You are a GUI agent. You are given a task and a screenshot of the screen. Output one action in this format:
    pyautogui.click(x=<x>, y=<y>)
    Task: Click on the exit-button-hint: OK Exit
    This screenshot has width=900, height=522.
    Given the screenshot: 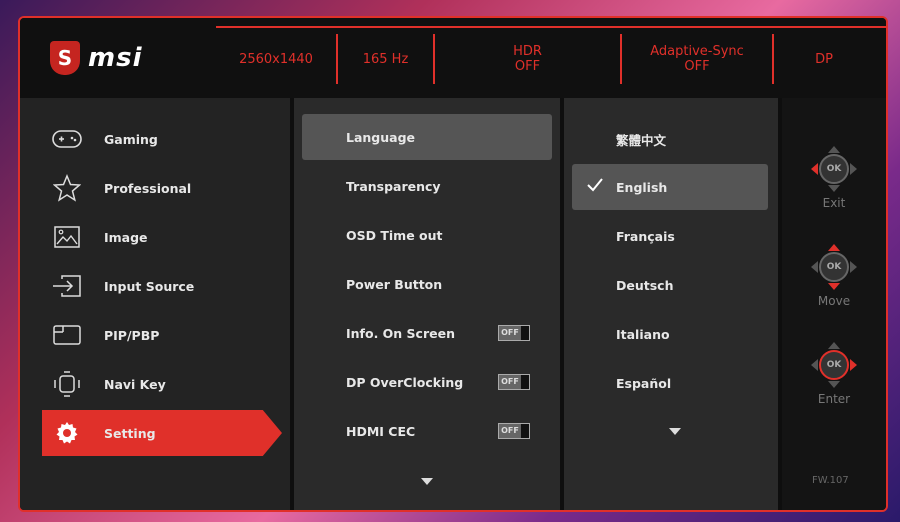 What is the action you would take?
    pyautogui.click(x=834, y=178)
    